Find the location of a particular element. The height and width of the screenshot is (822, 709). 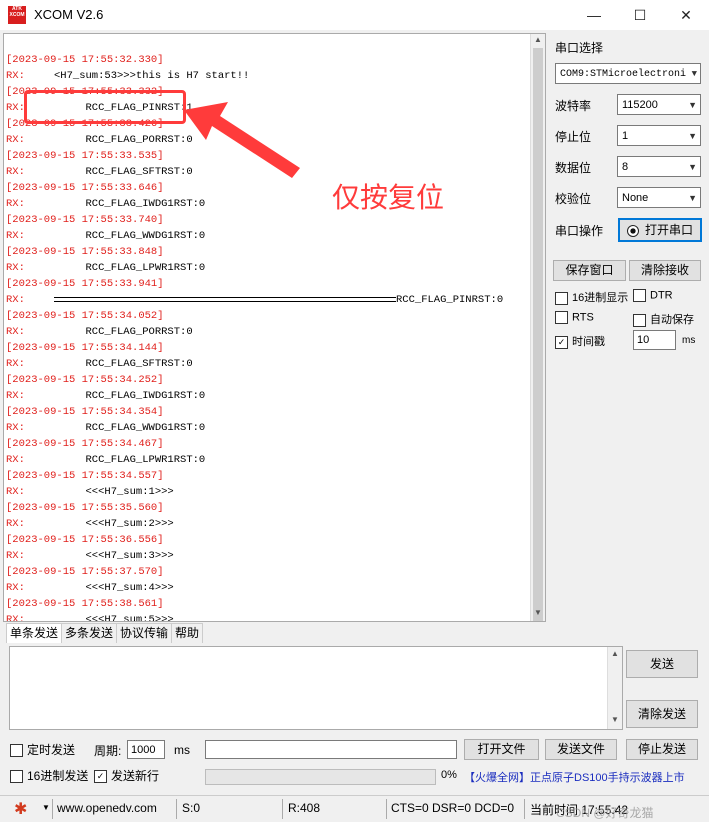

gear-icon: ✱ is located at coordinates (20, 809).